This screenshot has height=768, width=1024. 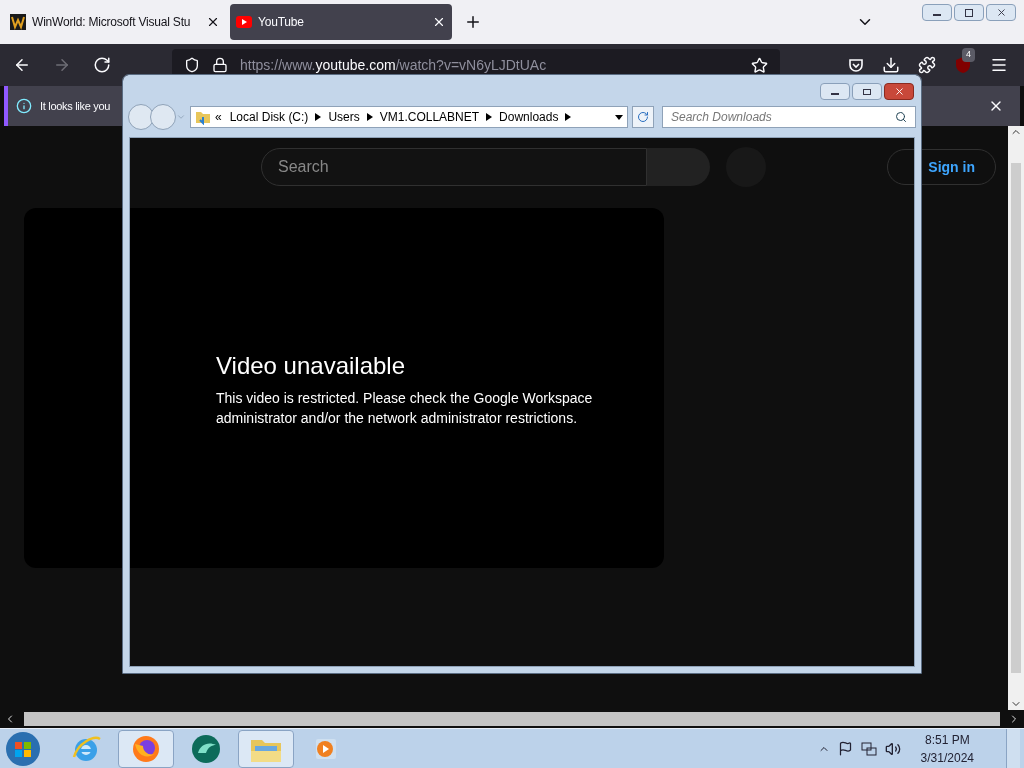 I want to click on extensions-icon, so click(x=927, y=65).